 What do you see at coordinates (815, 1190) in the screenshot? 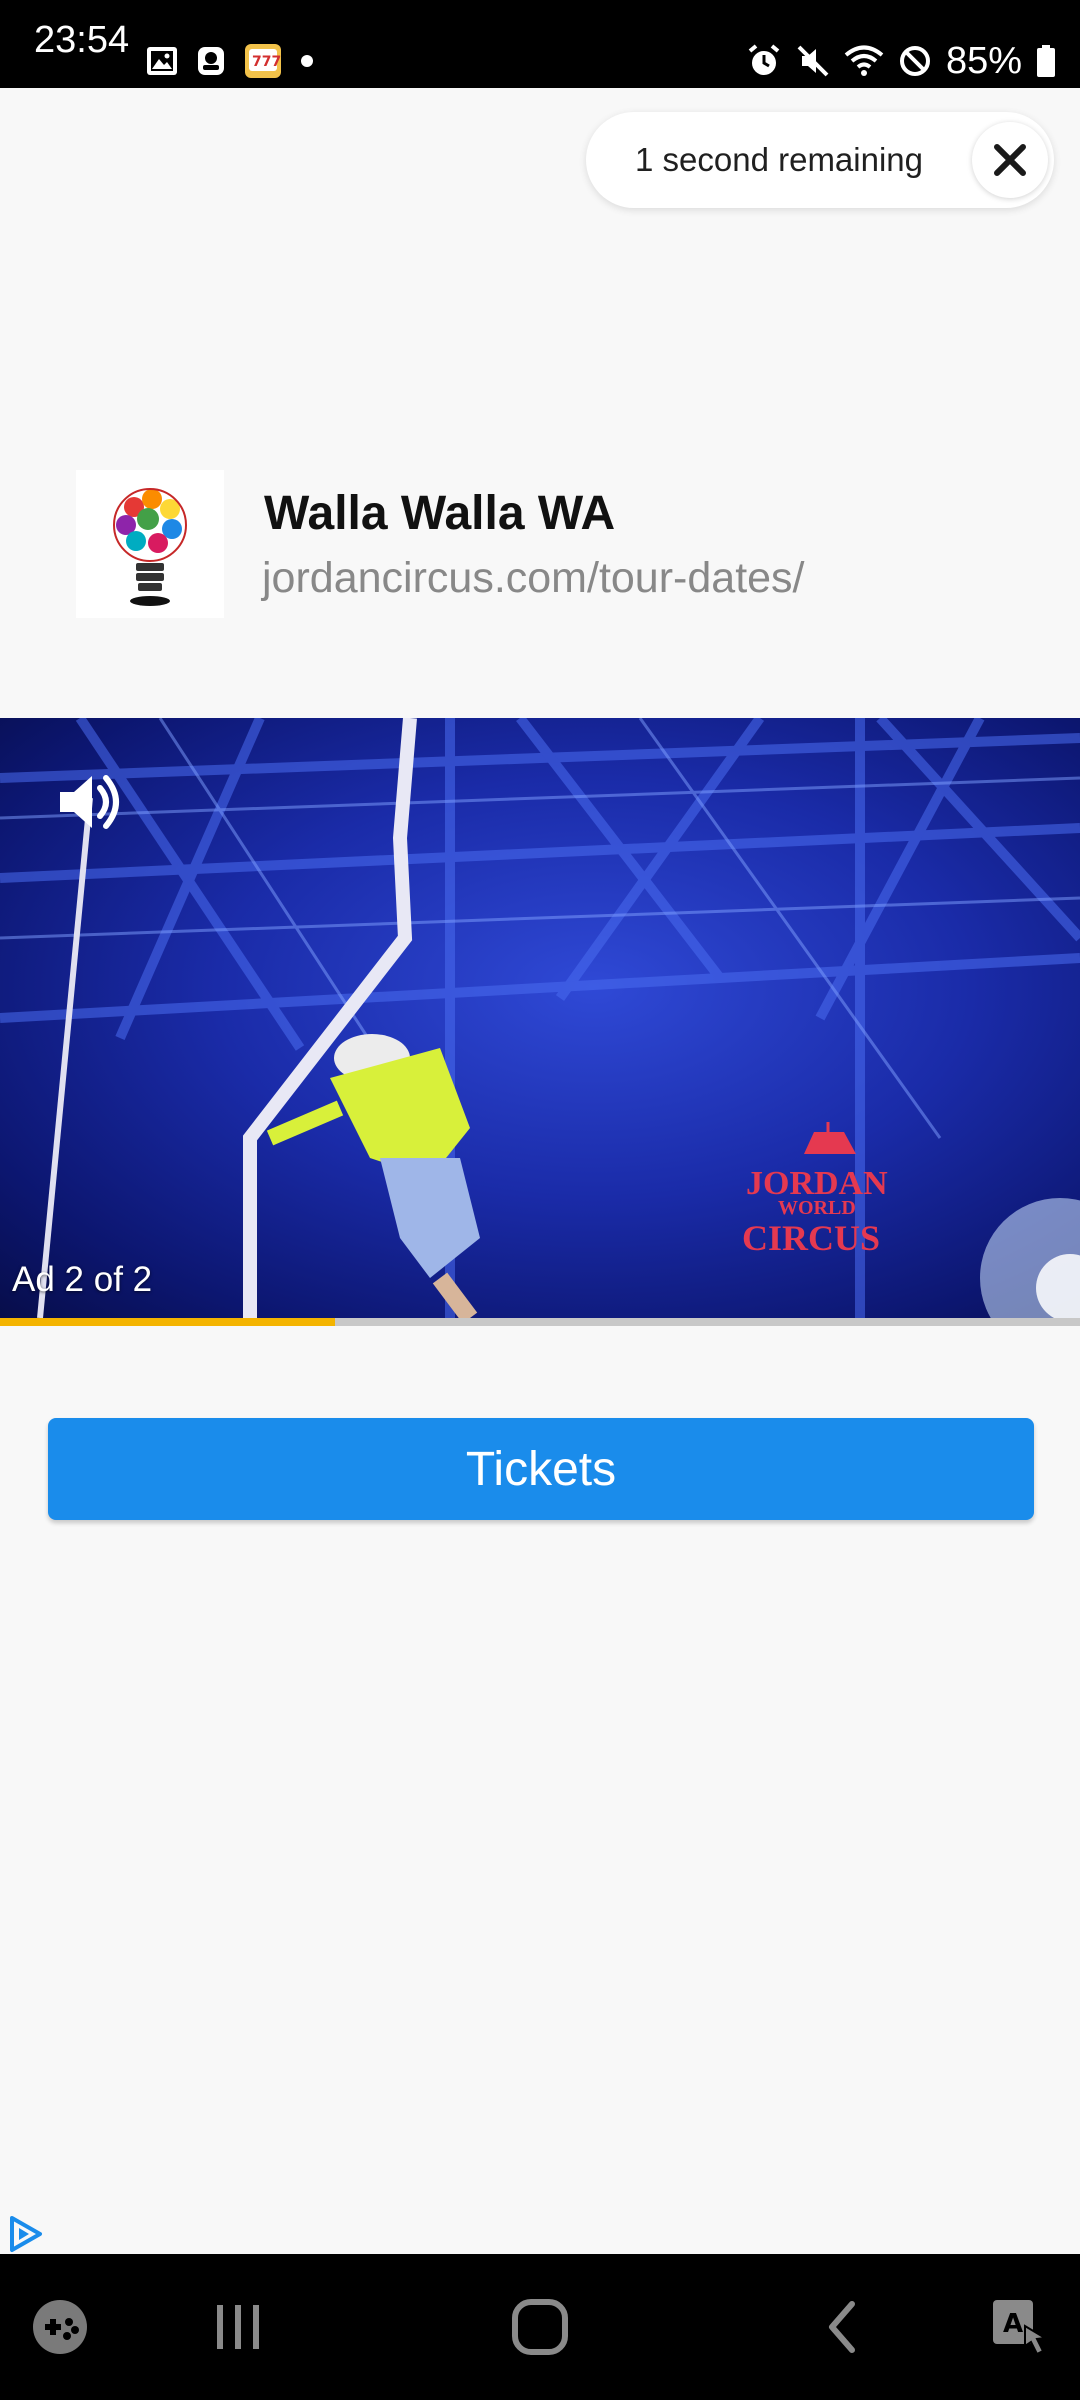
I see `brand-logo: JORDAN WORLD CIRCUS` at bounding box center [815, 1190].